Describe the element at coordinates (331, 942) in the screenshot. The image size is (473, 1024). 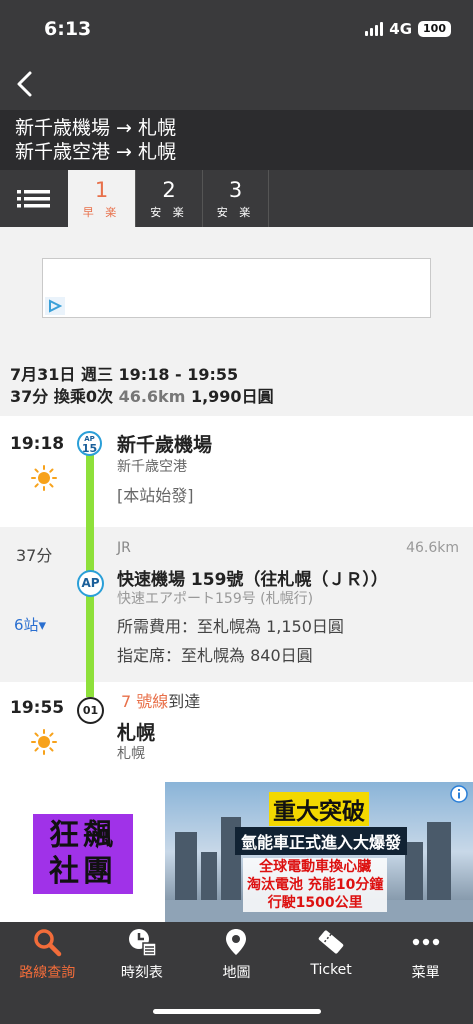
I see `ticket-icon` at that location.